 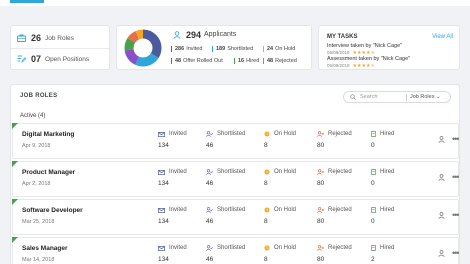 I want to click on job-role-title: Software Developer, so click(x=52, y=210).